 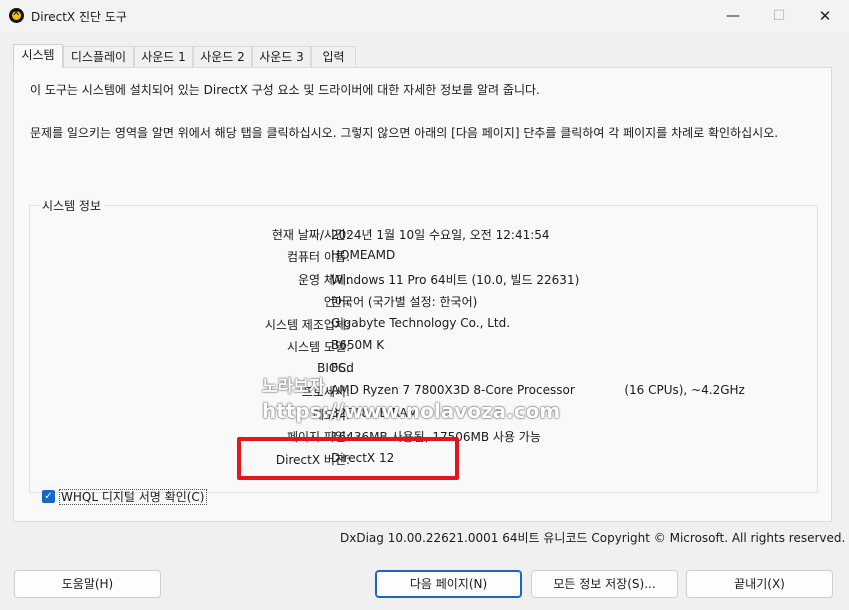 I want to click on exit-button: 끝내기(X), so click(x=759, y=584).